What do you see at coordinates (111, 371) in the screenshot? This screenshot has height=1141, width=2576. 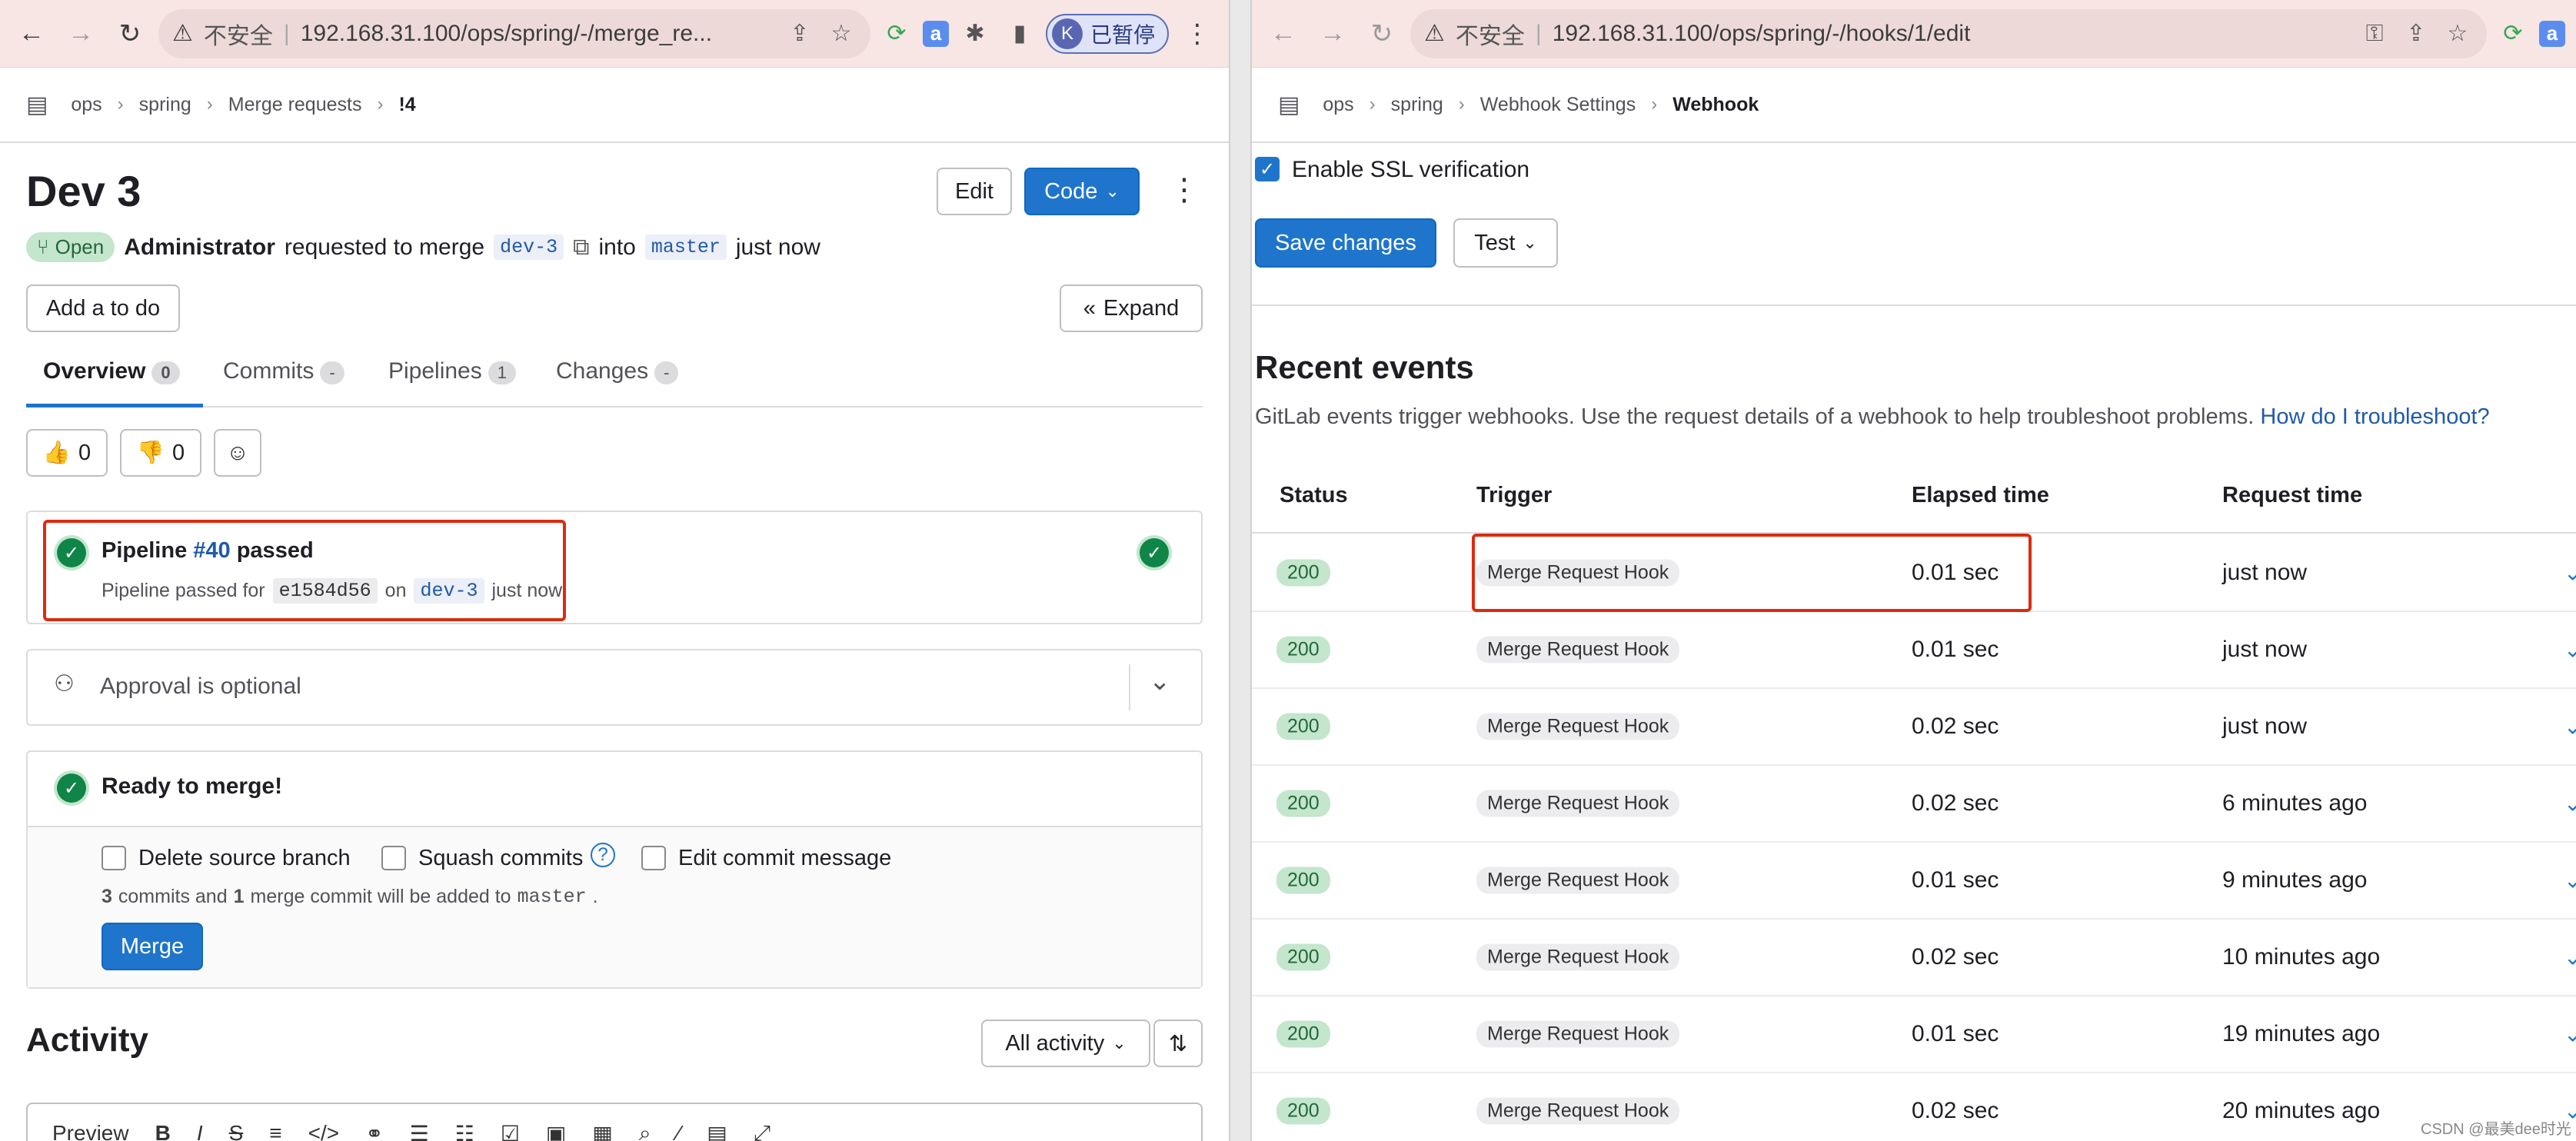 I see `tab-overview: Overview 0` at bounding box center [111, 371].